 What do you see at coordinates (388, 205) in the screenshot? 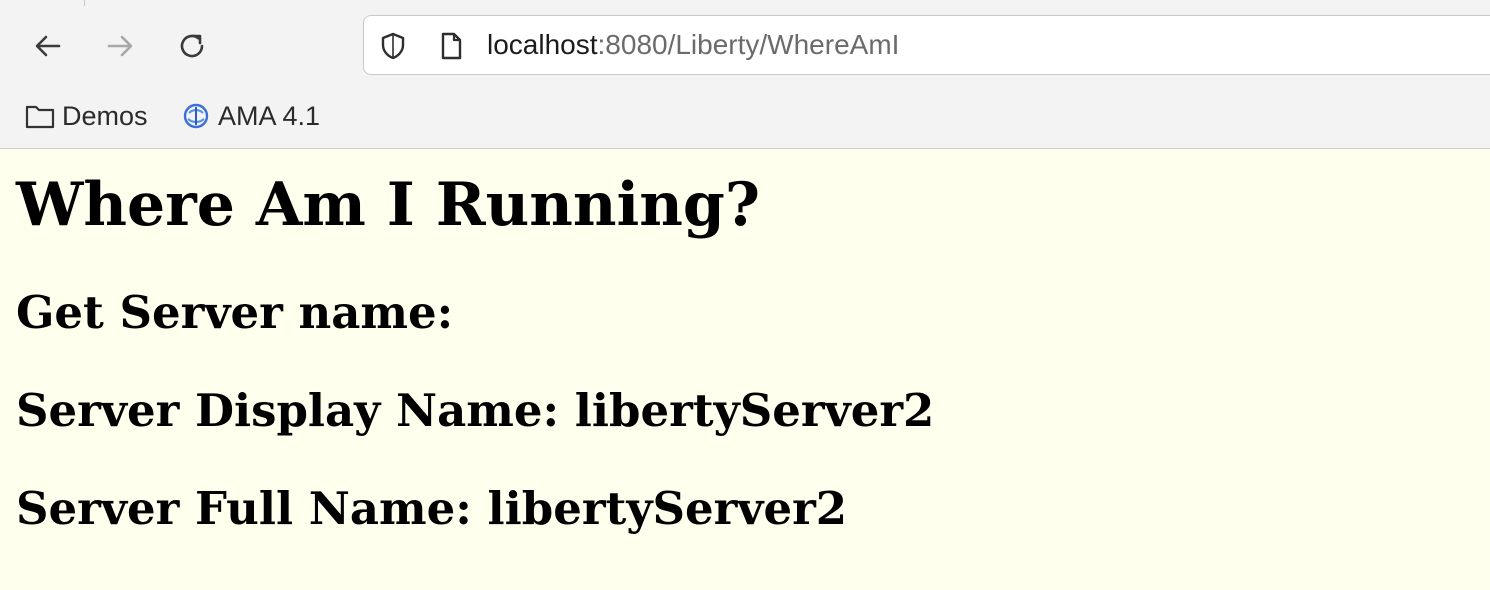
I see `page-title: Where Am I Running?` at bounding box center [388, 205].